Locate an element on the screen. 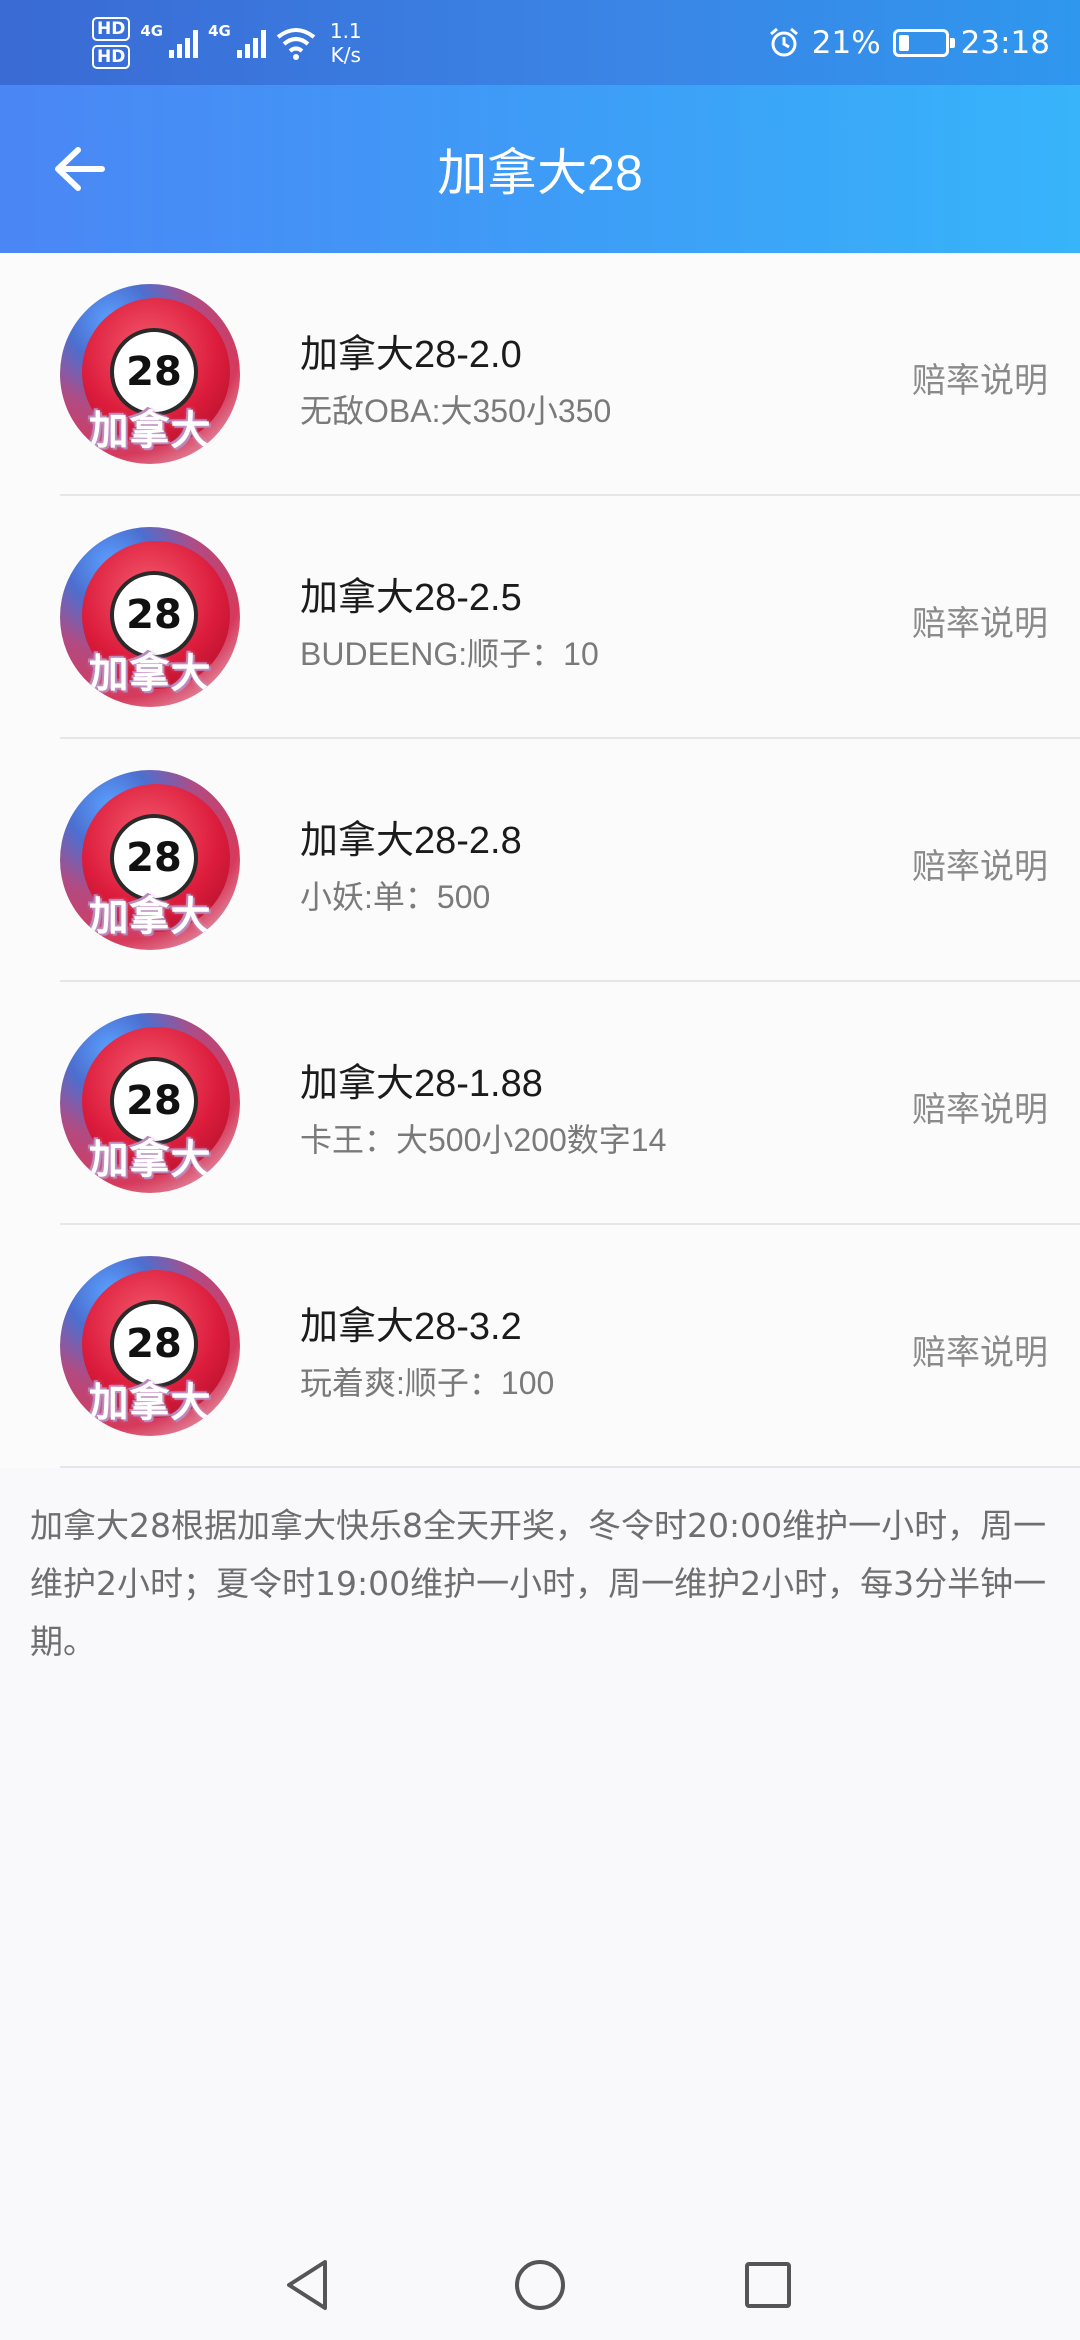 The height and width of the screenshot is (2340, 1080). battery-icon is located at coordinates (923, 43).